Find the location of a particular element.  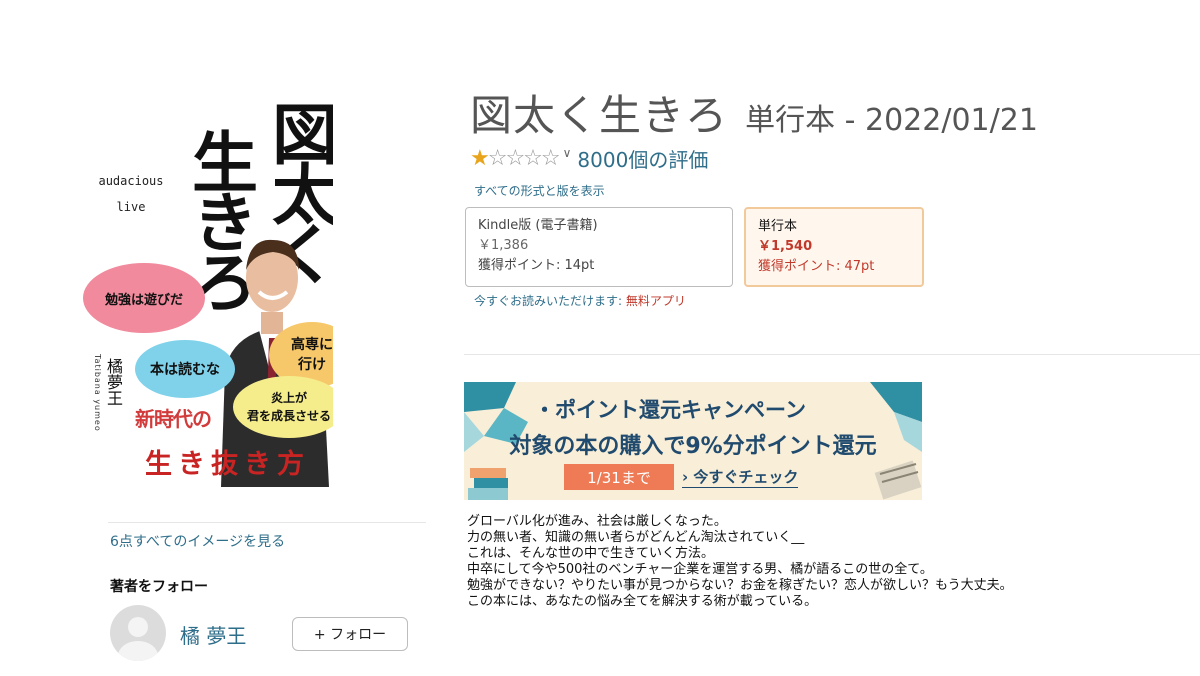

format-price: ￥1,386 is located at coordinates (503, 245).